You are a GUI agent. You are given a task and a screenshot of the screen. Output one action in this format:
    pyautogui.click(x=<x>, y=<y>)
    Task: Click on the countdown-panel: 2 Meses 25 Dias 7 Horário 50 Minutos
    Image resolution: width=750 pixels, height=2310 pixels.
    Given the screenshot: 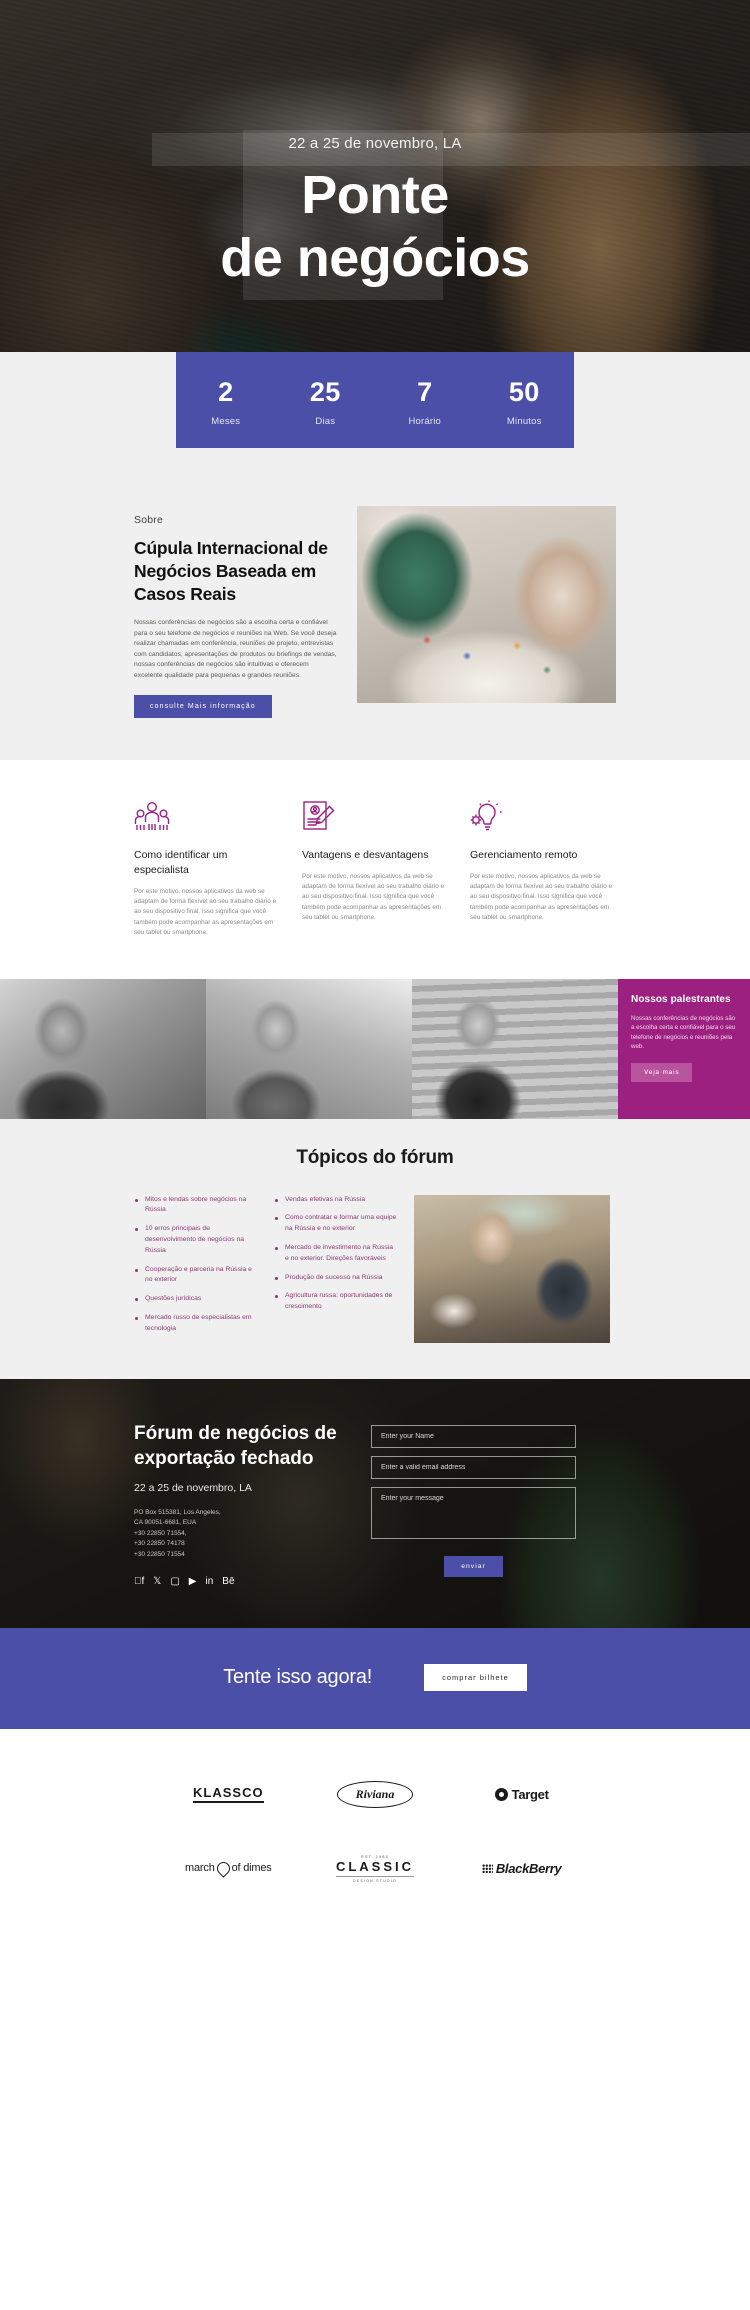 What is the action you would take?
    pyautogui.click(x=375, y=400)
    